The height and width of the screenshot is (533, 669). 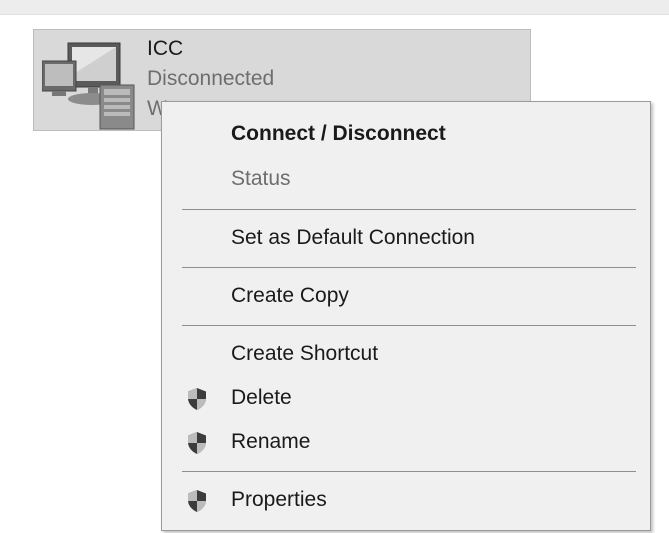 What do you see at coordinates (338, 133) in the screenshot?
I see `menu-item-label: Connect / Disconnect` at bounding box center [338, 133].